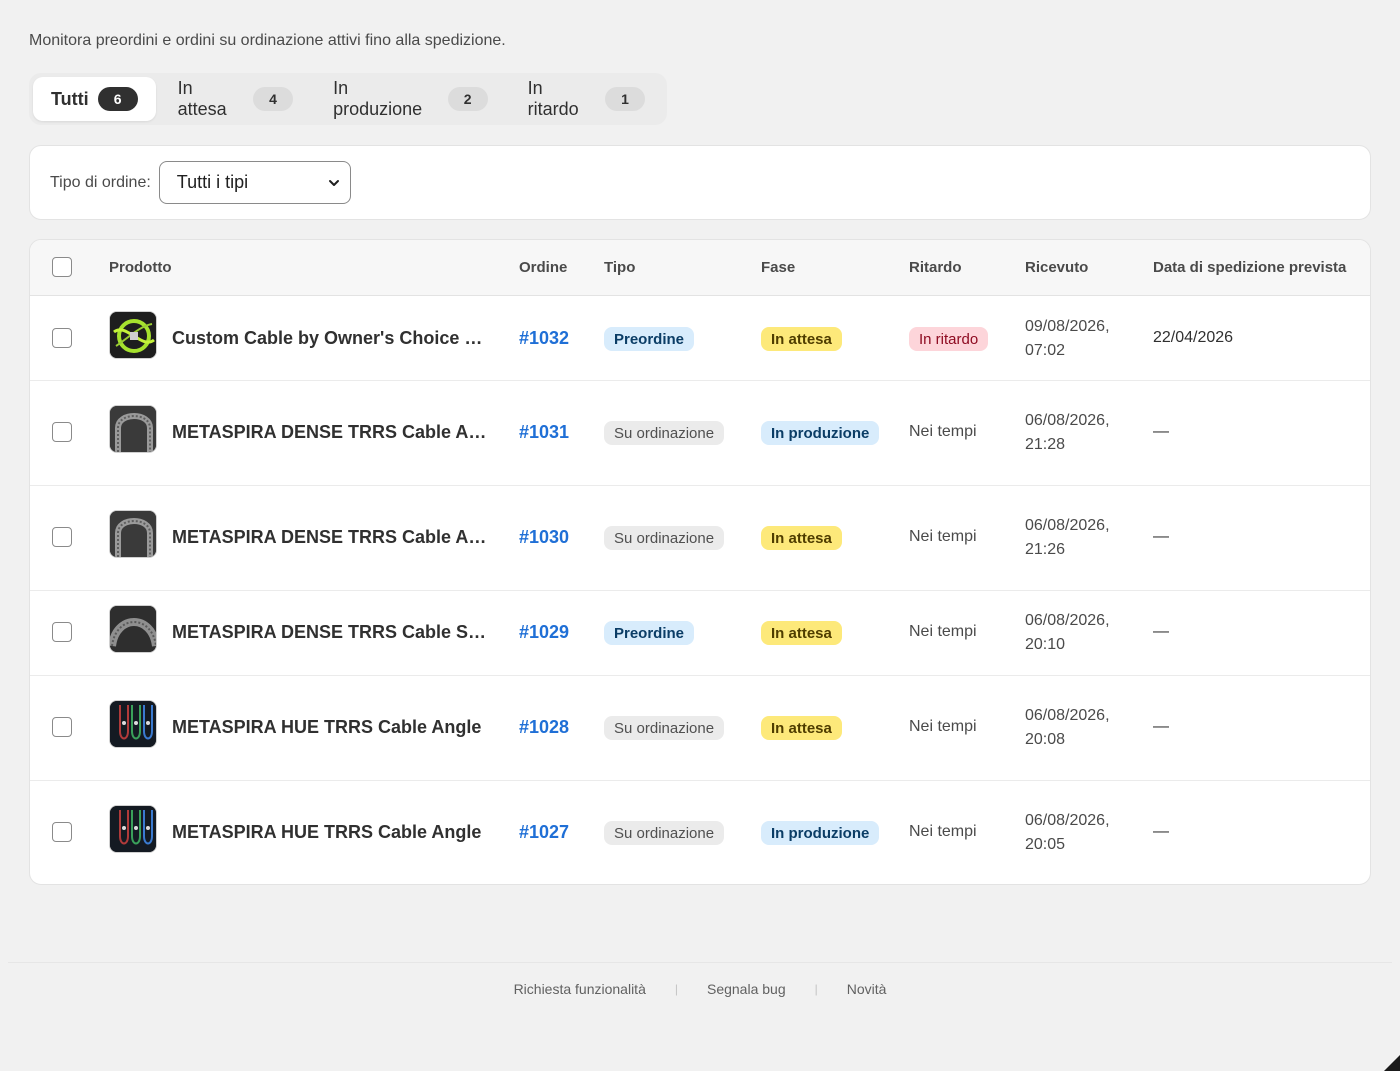  I want to click on product-name: Custom Cable by Owner's Choice No.1, so click(332, 338).